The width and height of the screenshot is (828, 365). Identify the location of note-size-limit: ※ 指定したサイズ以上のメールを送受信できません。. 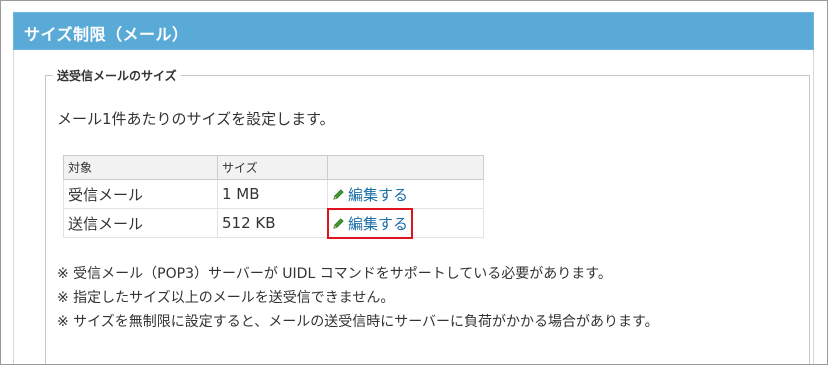
(226, 298).